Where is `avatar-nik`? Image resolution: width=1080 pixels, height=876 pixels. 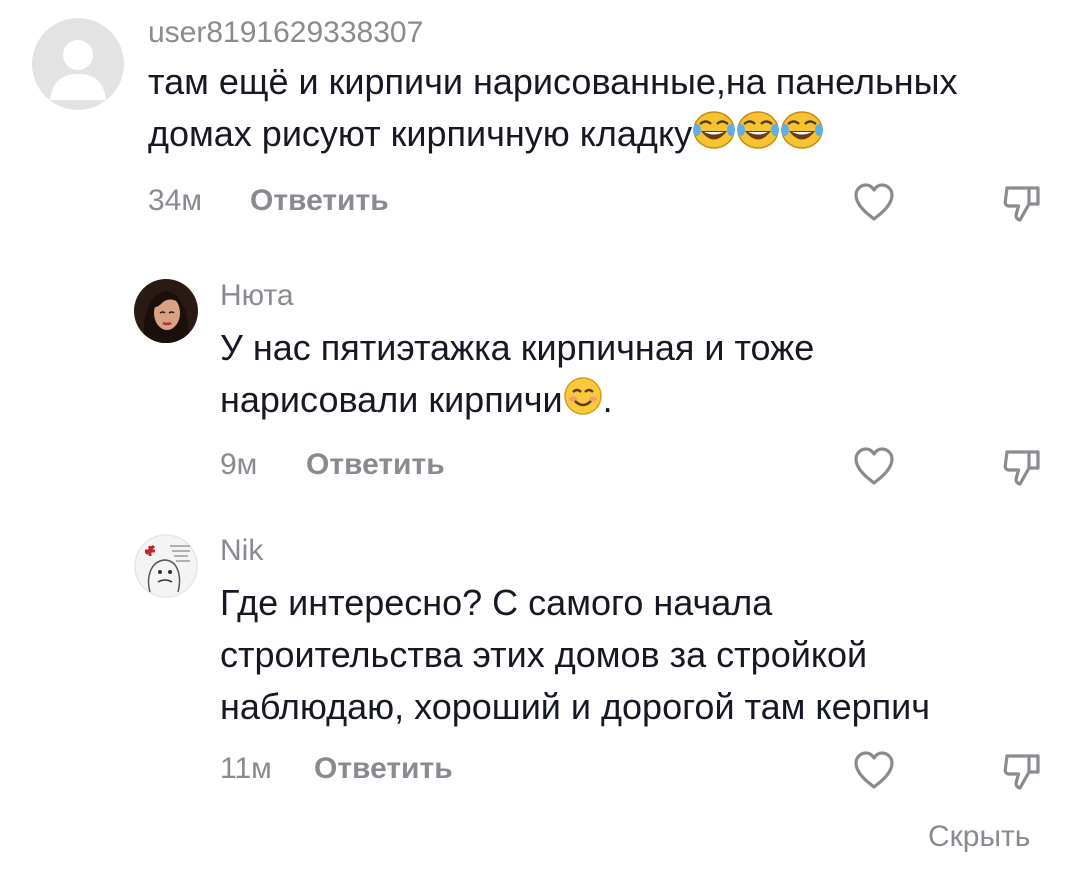
avatar-nik is located at coordinates (166, 566).